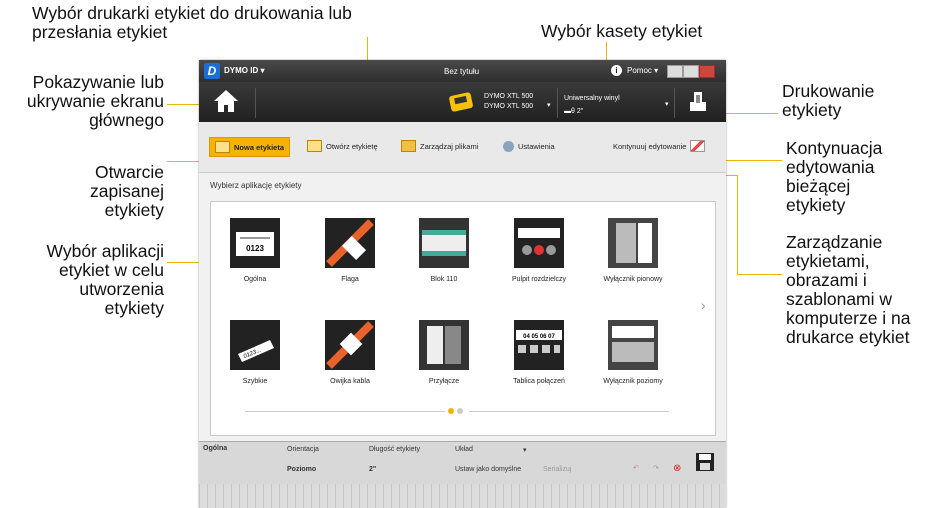 This screenshot has height=508, width=927. Describe the element at coordinates (539, 243) in the screenshot. I see `distribution-panel-icon` at that location.